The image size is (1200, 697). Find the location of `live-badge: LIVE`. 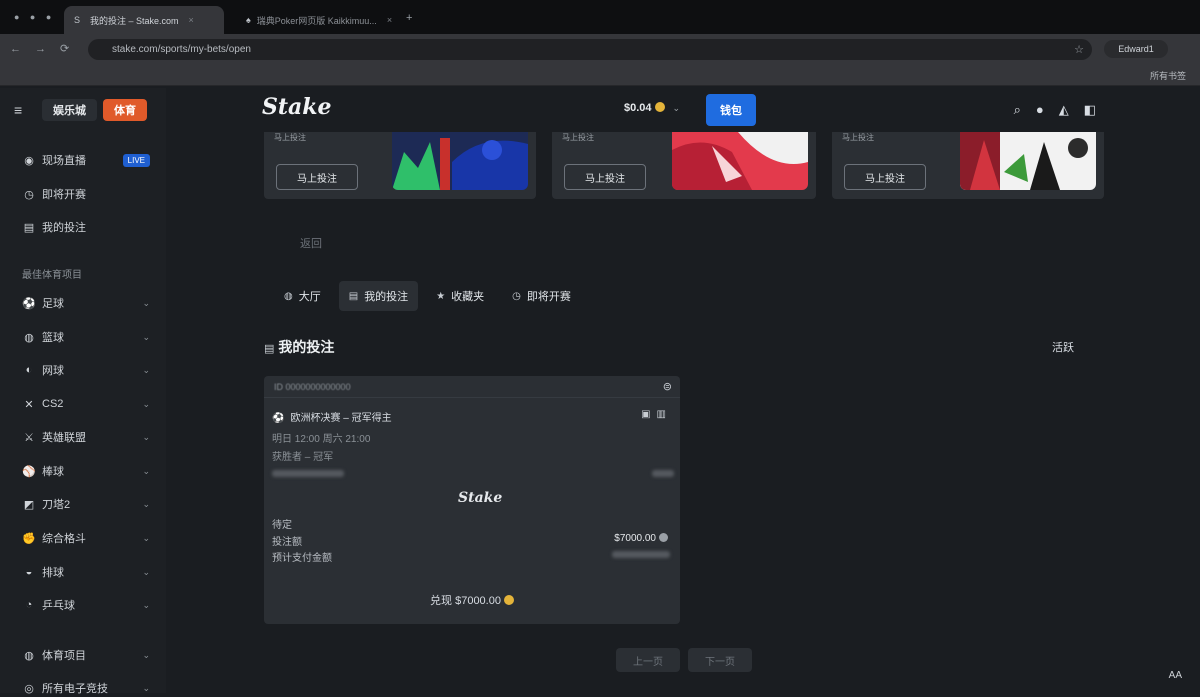

live-badge: LIVE is located at coordinates (136, 160).